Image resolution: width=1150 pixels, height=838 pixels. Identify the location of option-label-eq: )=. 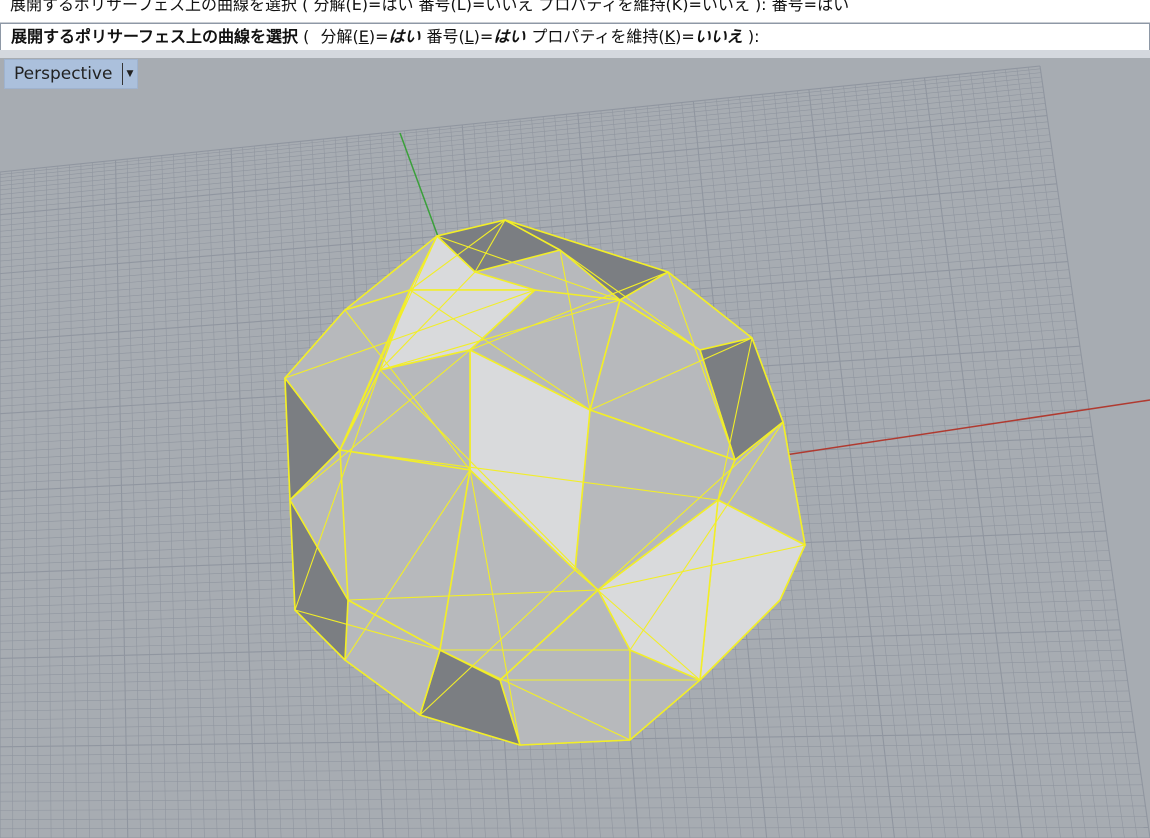
(483, 36).